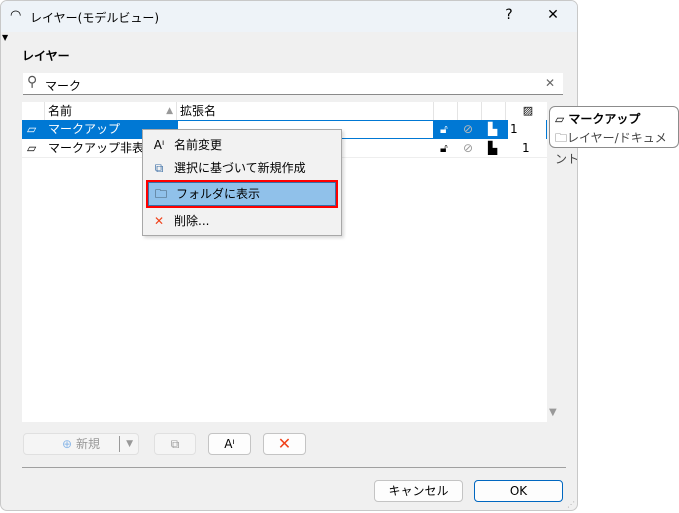  Describe the element at coordinates (418, 491) in the screenshot. I see `cancel-button: キャンセル` at that location.